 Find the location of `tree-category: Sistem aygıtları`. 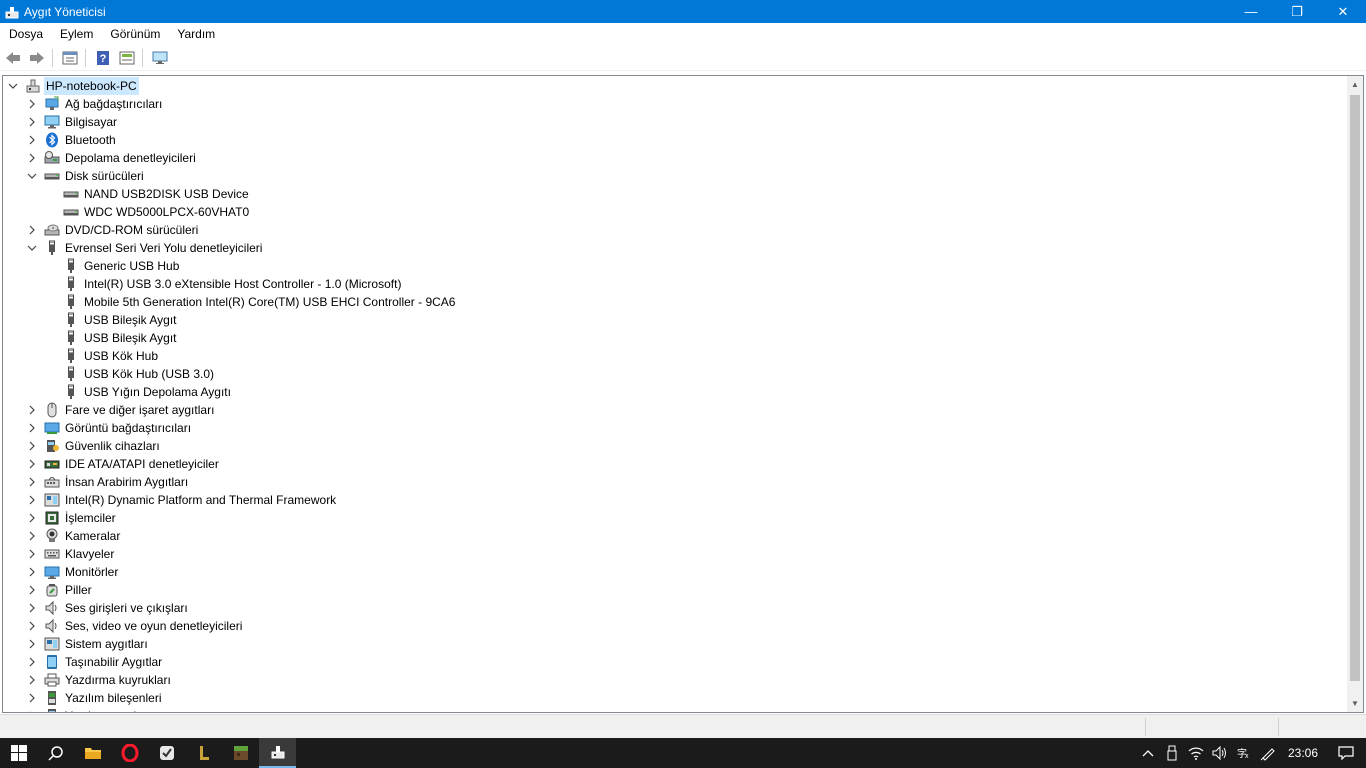

tree-category: Sistem aygıtları is located at coordinates (88, 644).